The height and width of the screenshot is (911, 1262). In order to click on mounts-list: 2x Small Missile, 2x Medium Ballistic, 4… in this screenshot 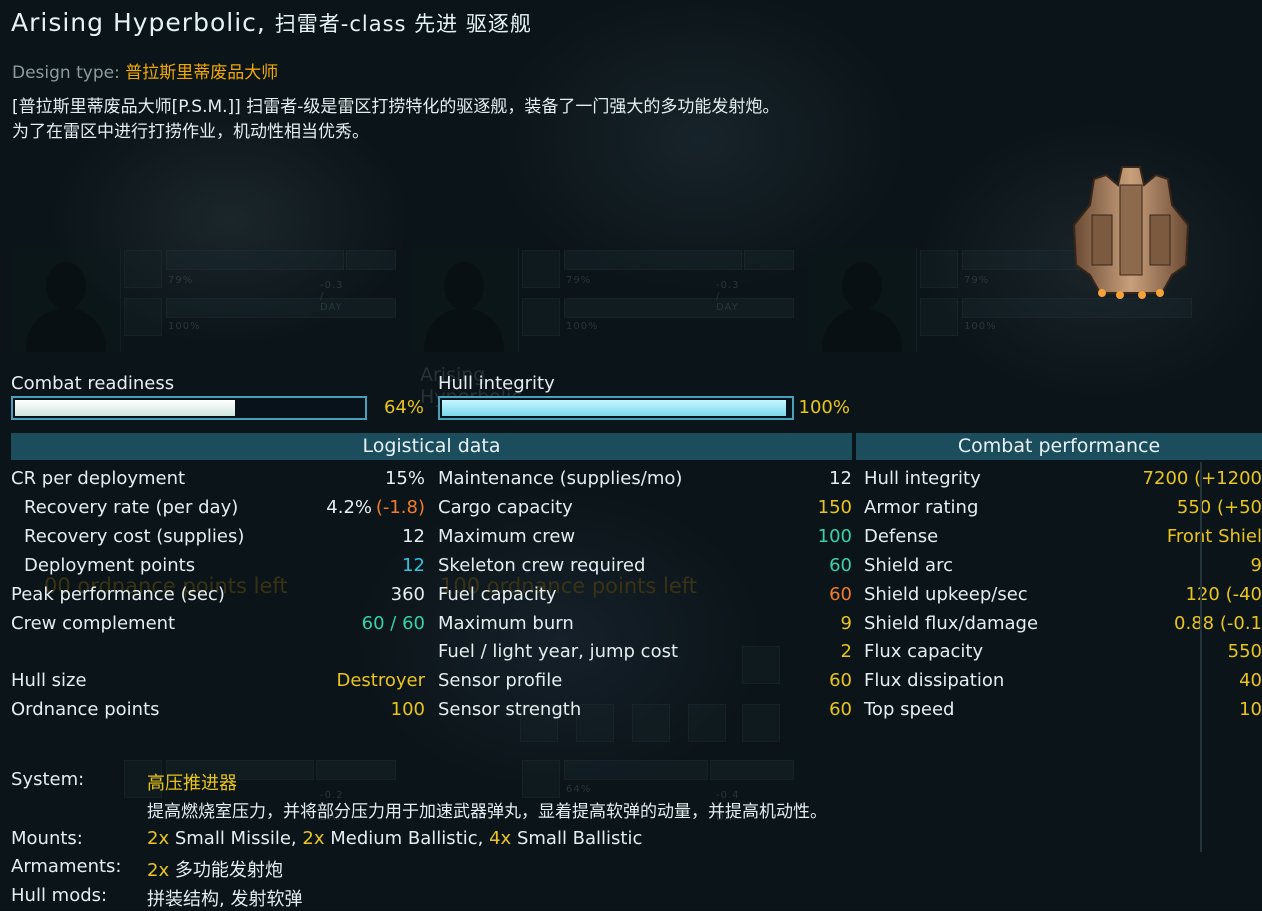, I will do `click(394, 838)`.